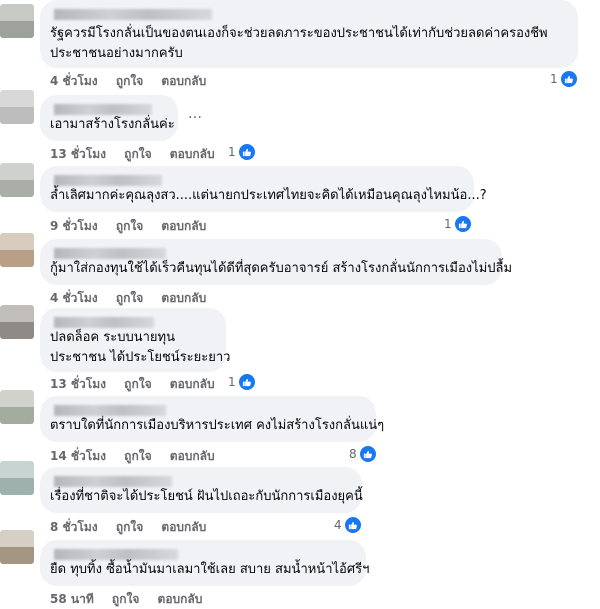 This screenshot has height=609, width=600. What do you see at coordinates (74, 226) in the screenshot?
I see `comment-time: 9 ชั่วโมง` at bounding box center [74, 226].